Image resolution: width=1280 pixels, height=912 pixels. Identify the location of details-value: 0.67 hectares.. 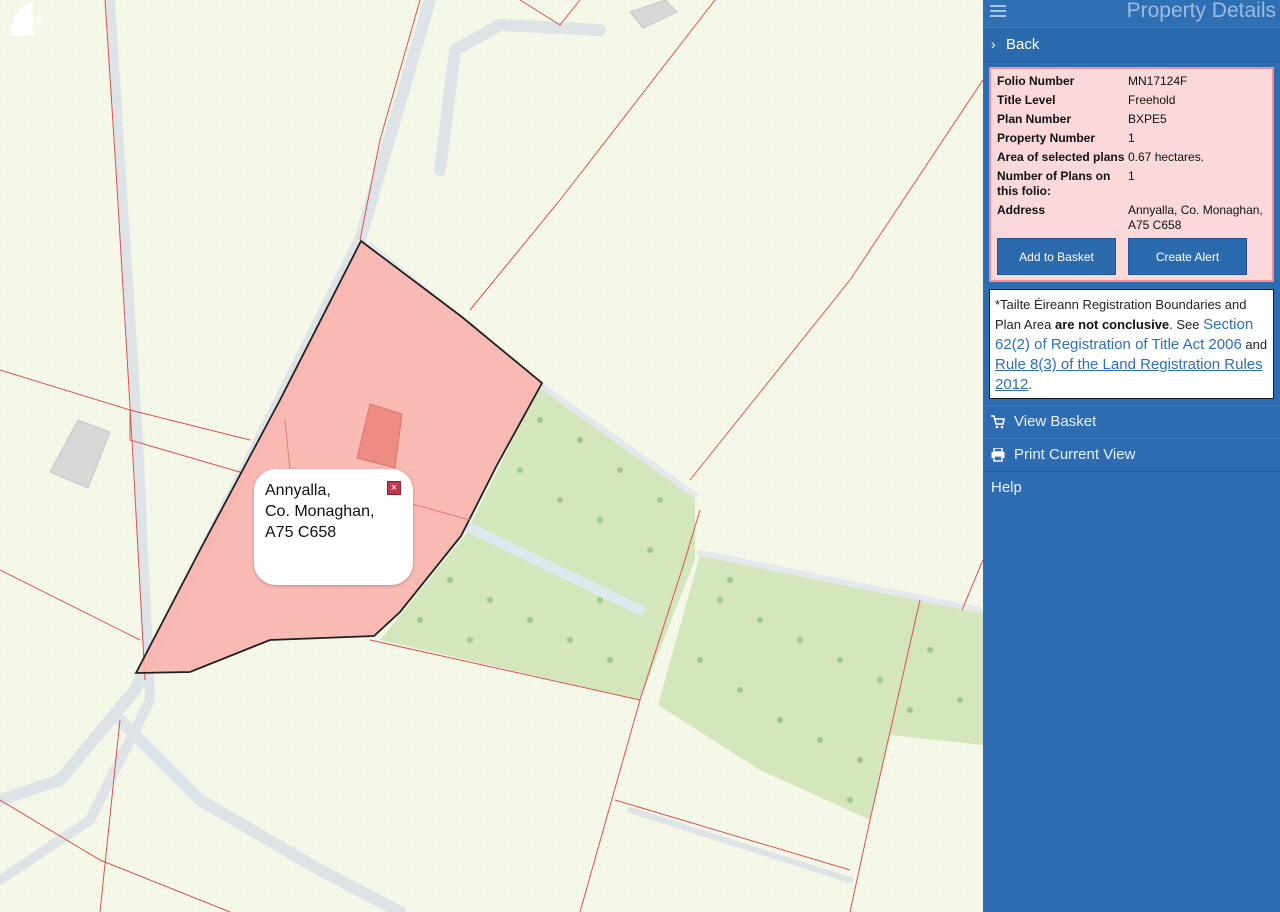
(1166, 157).